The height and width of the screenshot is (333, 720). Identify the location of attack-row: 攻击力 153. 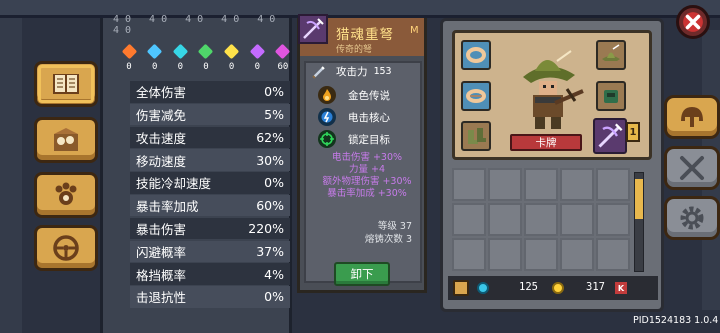
(352, 71).